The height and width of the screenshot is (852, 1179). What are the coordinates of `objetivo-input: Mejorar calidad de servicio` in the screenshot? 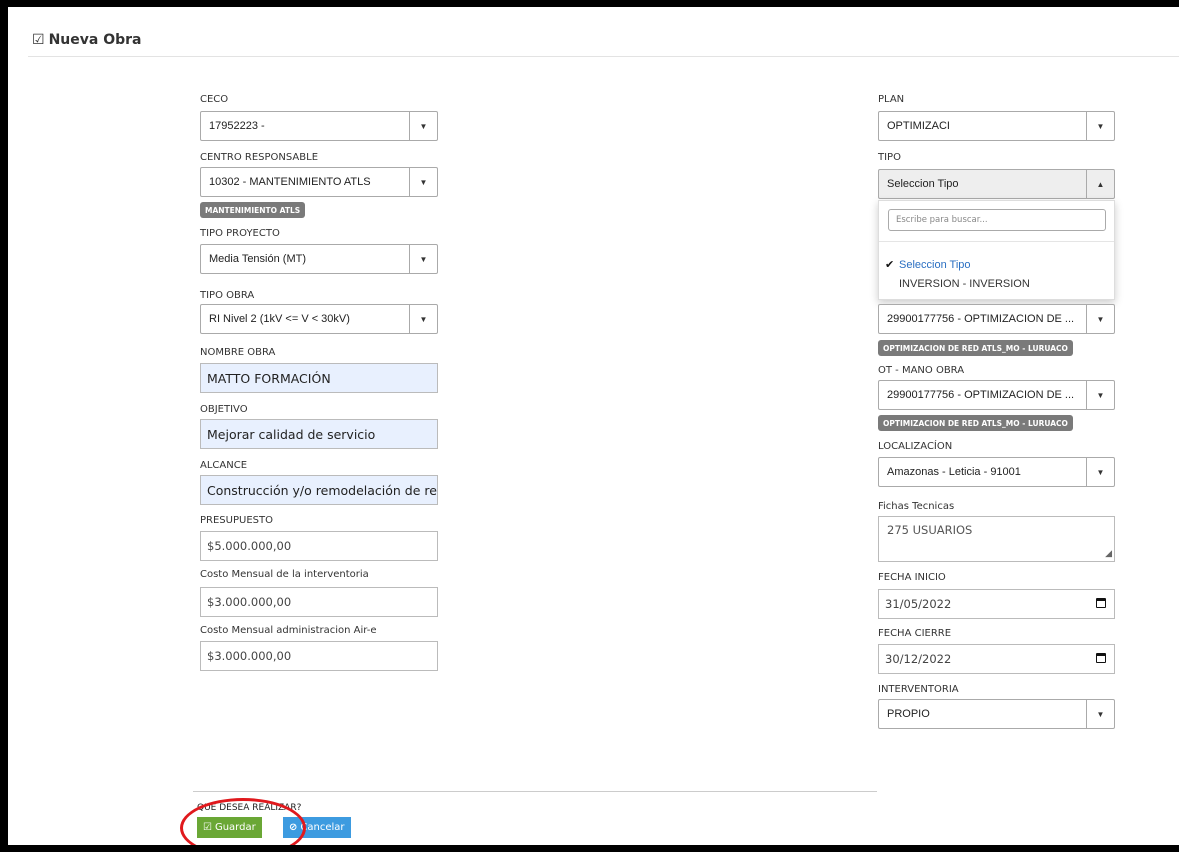 It's located at (319, 434).